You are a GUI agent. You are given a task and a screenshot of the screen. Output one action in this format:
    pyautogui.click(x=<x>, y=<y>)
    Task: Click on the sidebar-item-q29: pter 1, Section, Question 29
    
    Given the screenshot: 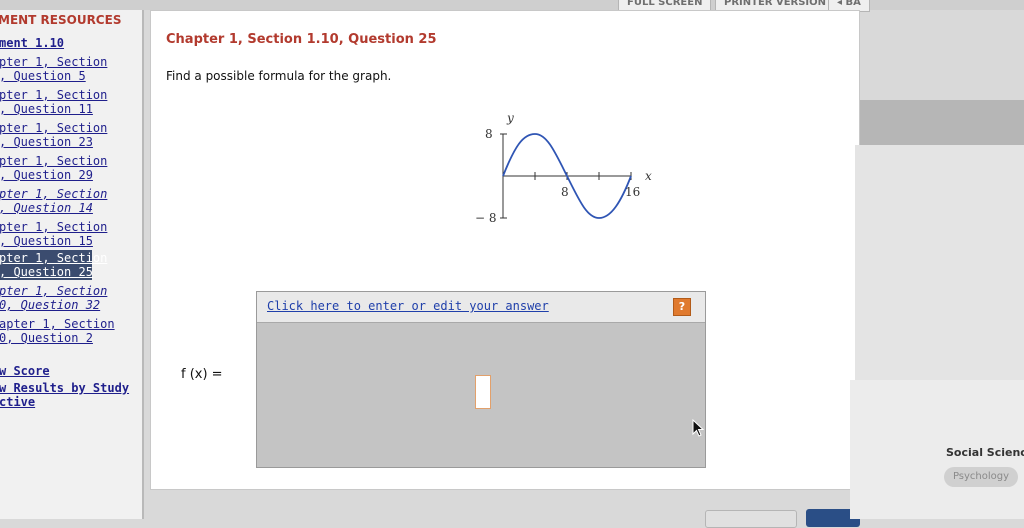 What is the action you would take?
    pyautogui.click(x=53, y=168)
    